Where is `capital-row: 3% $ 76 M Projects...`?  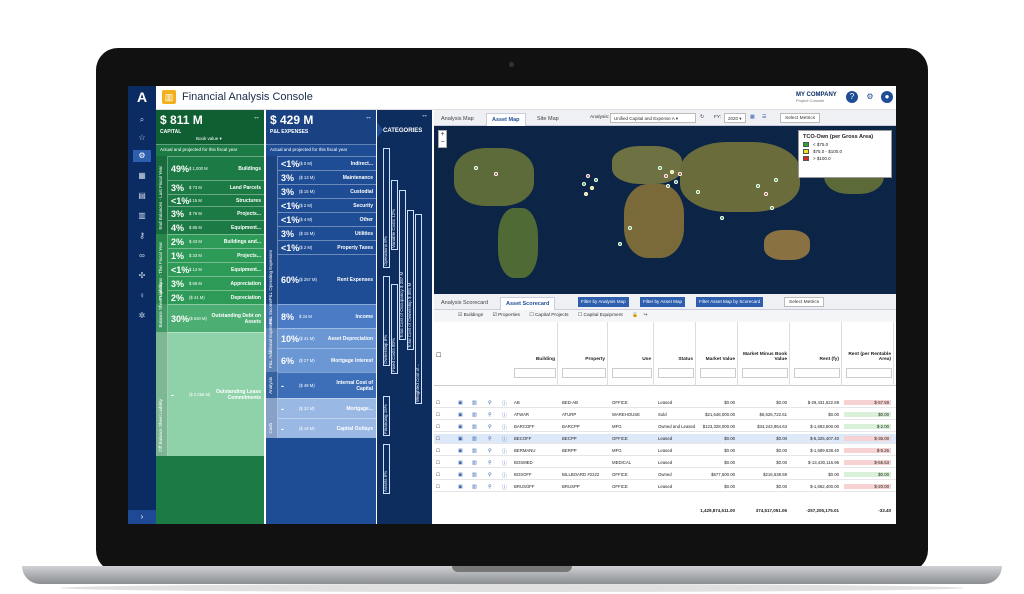 capital-row: 3% $ 76 M Projects... is located at coordinates (216, 213).